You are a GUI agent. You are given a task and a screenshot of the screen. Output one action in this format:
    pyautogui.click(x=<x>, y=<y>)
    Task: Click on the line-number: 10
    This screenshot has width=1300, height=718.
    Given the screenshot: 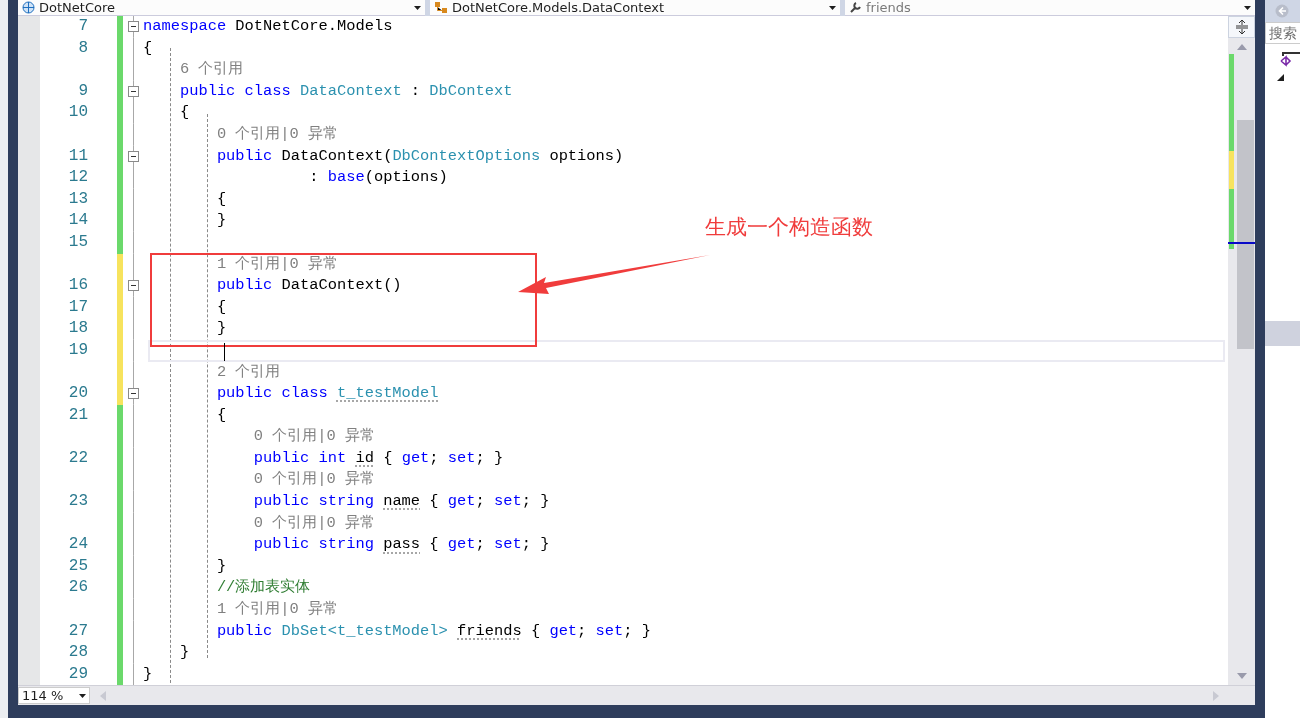 What is the action you would take?
    pyautogui.click(x=78, y=112)
    